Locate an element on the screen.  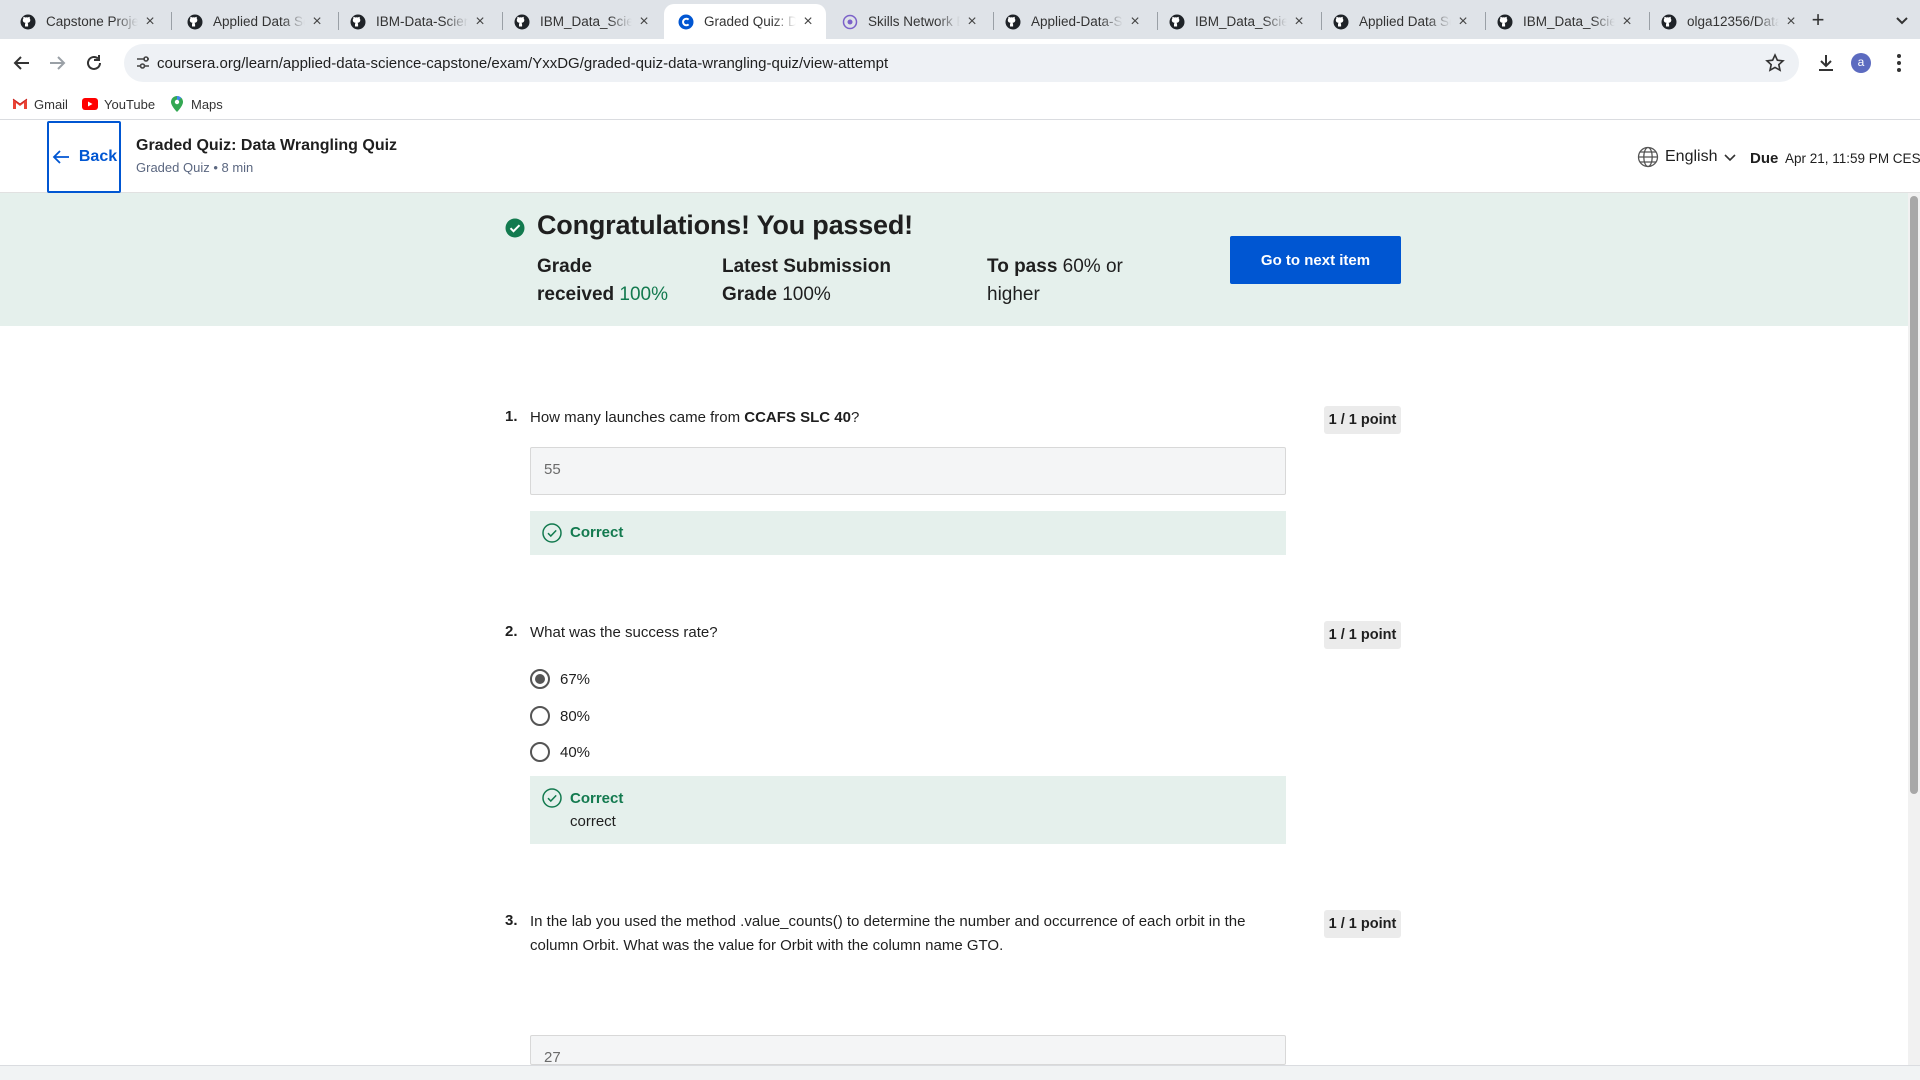
bookmark-label: Gmail is located at coordinates (51, 104).